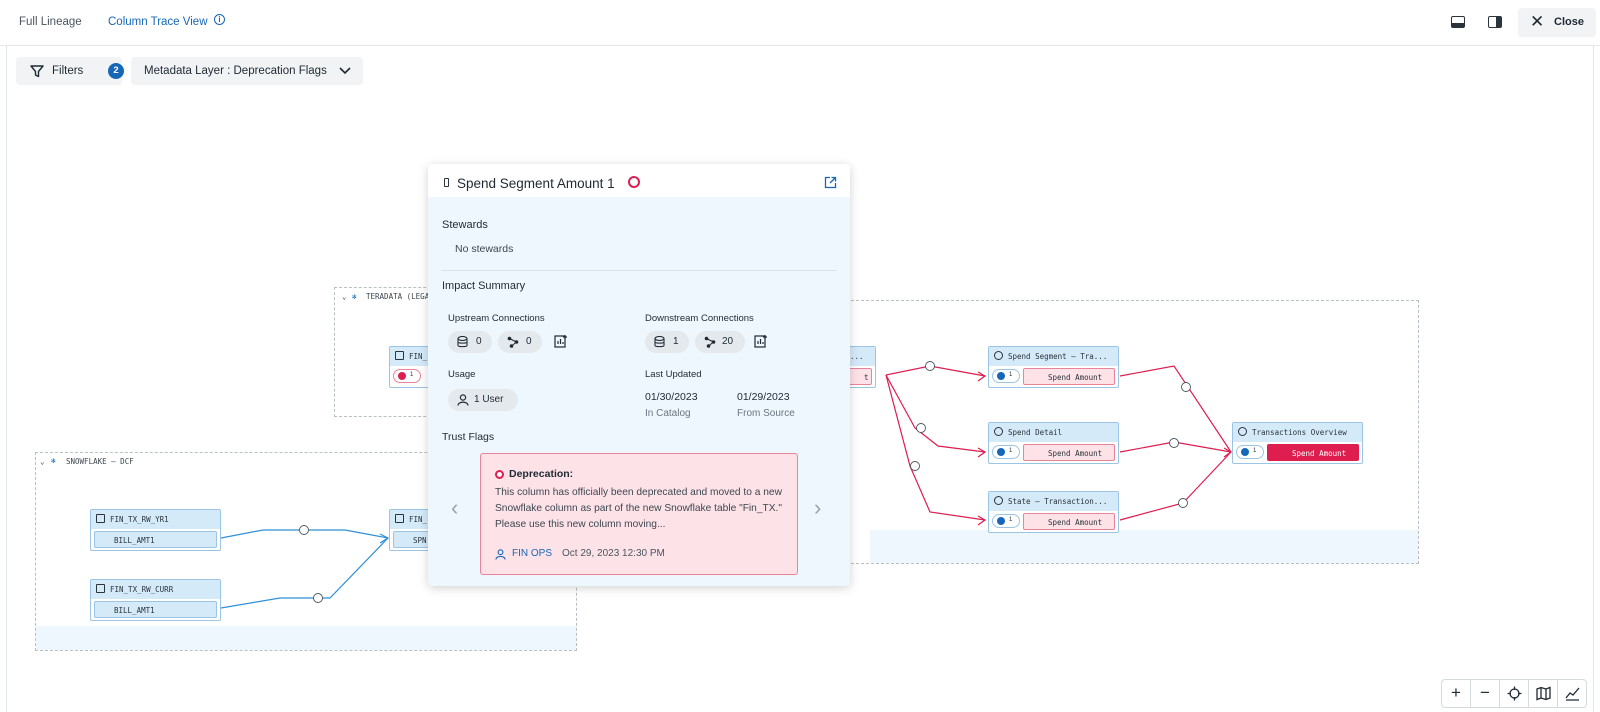  I want to click on edge-state, so click(935, 447).